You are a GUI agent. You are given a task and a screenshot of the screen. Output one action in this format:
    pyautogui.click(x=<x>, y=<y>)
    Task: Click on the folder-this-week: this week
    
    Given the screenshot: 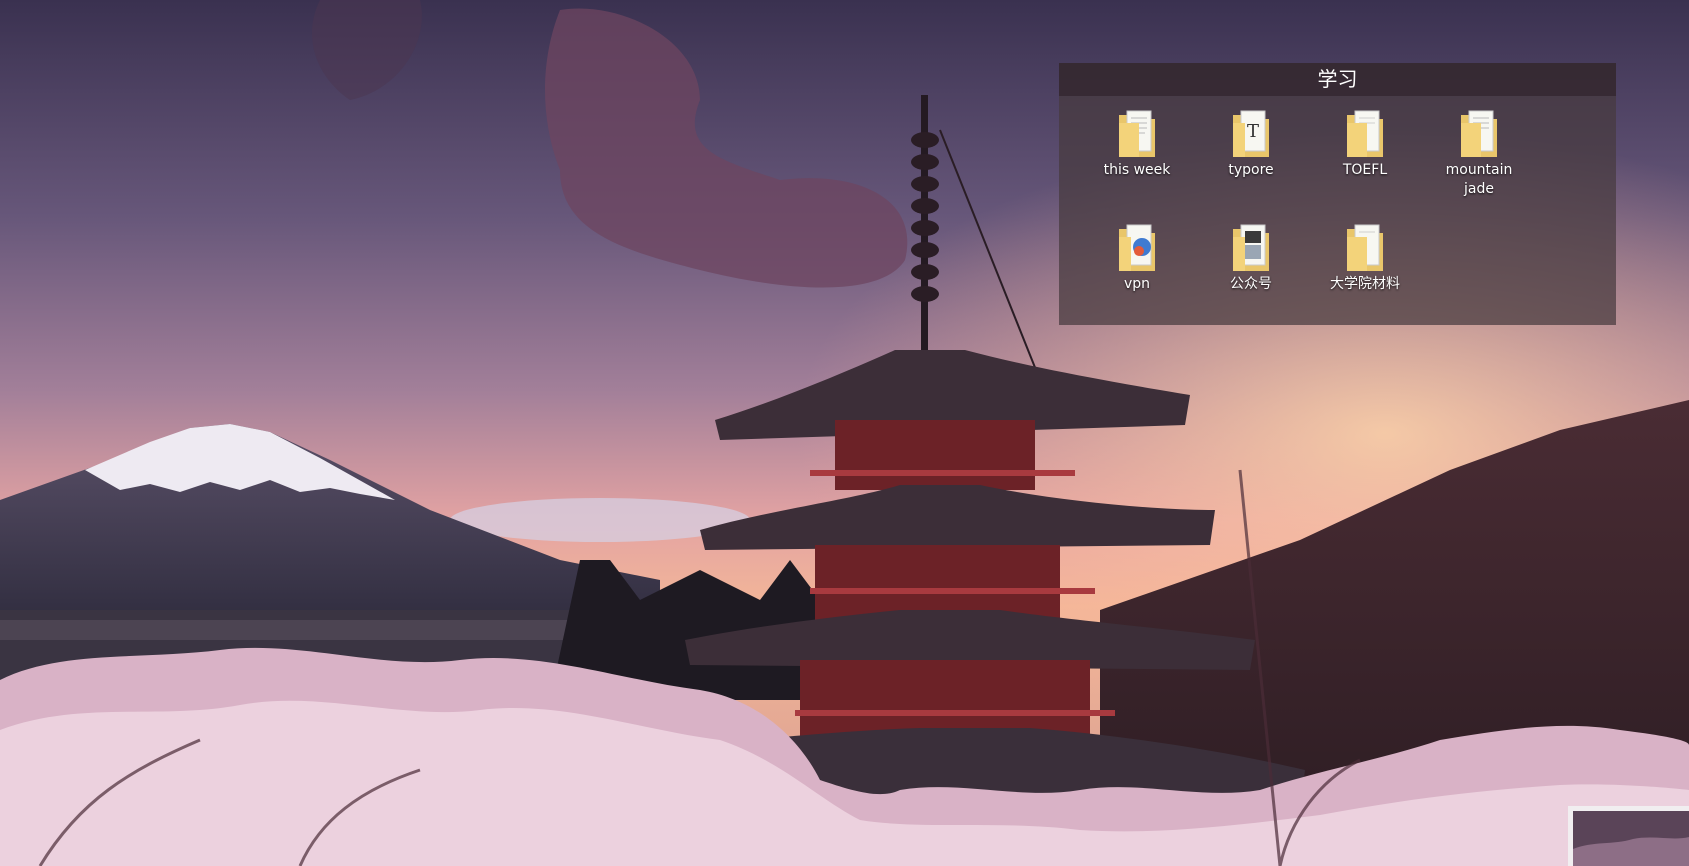 What is the action you would take?
    pyautogui.click(x=1137, y=144)
    